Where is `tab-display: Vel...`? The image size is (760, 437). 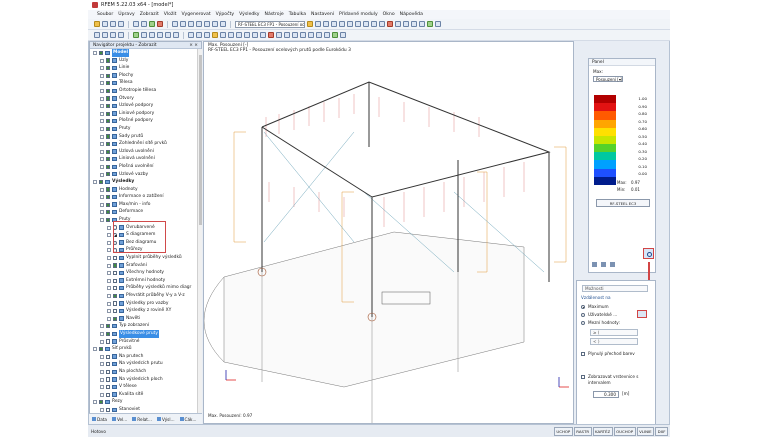
tab-display: Vel... is located at coordinates (119, 419).